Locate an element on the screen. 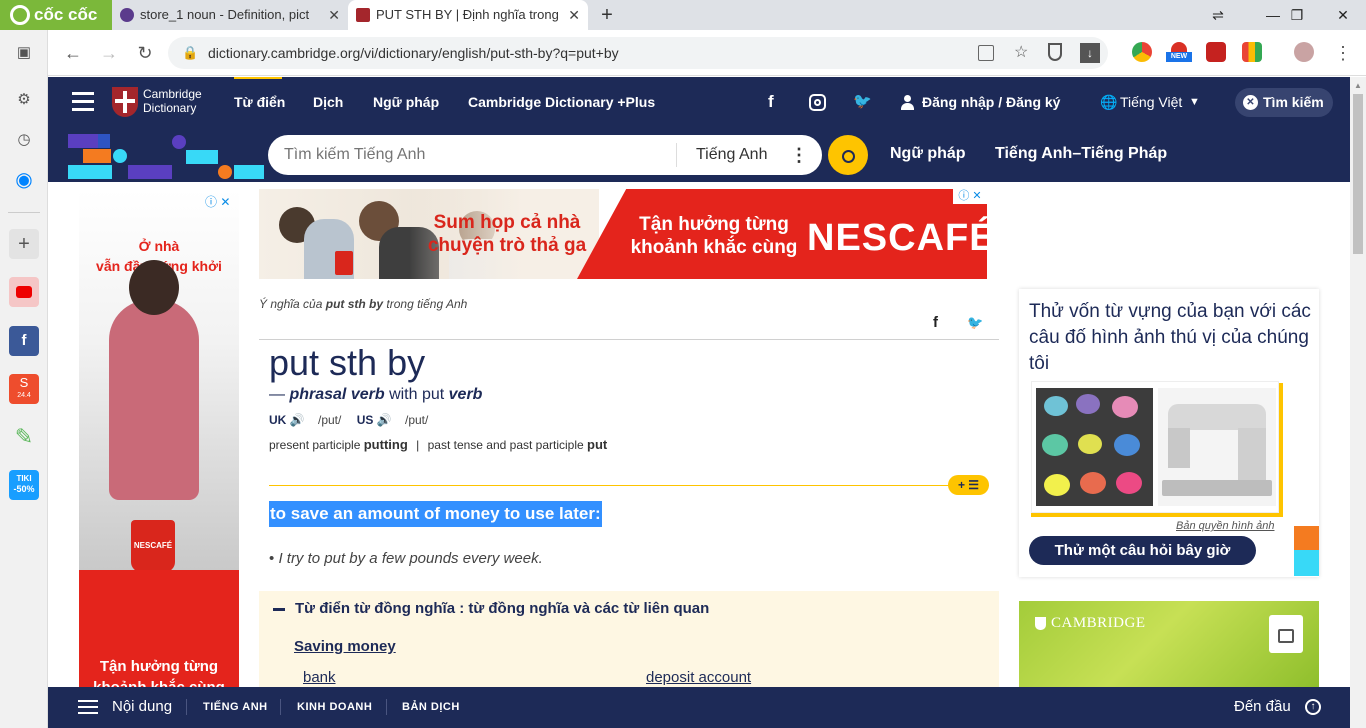 The image size is (1366, 728). instagram-icon is located at coordinates (817, 102).